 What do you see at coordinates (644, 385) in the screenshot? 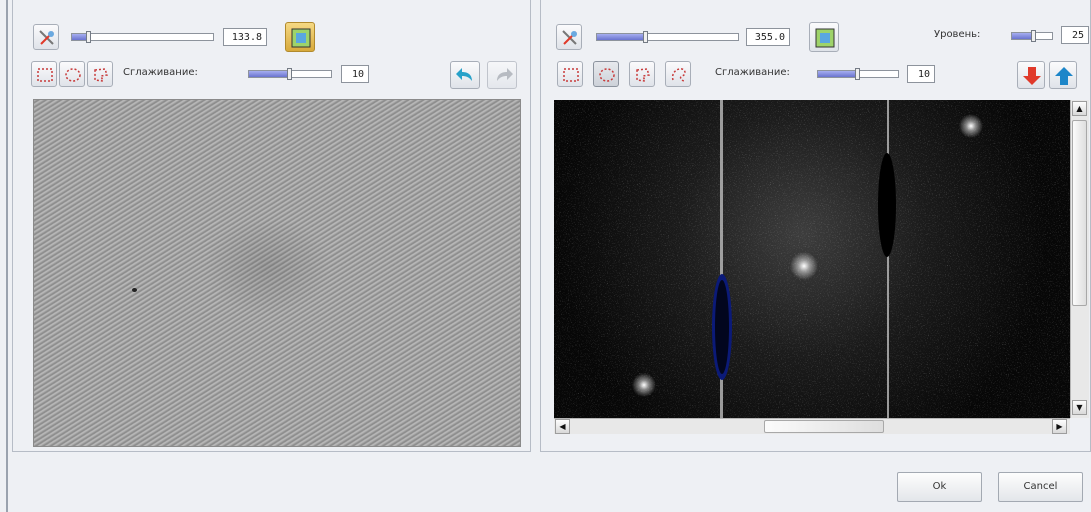
I see `spectrum-peak-bottom-left` at bounding box center [644, 385].